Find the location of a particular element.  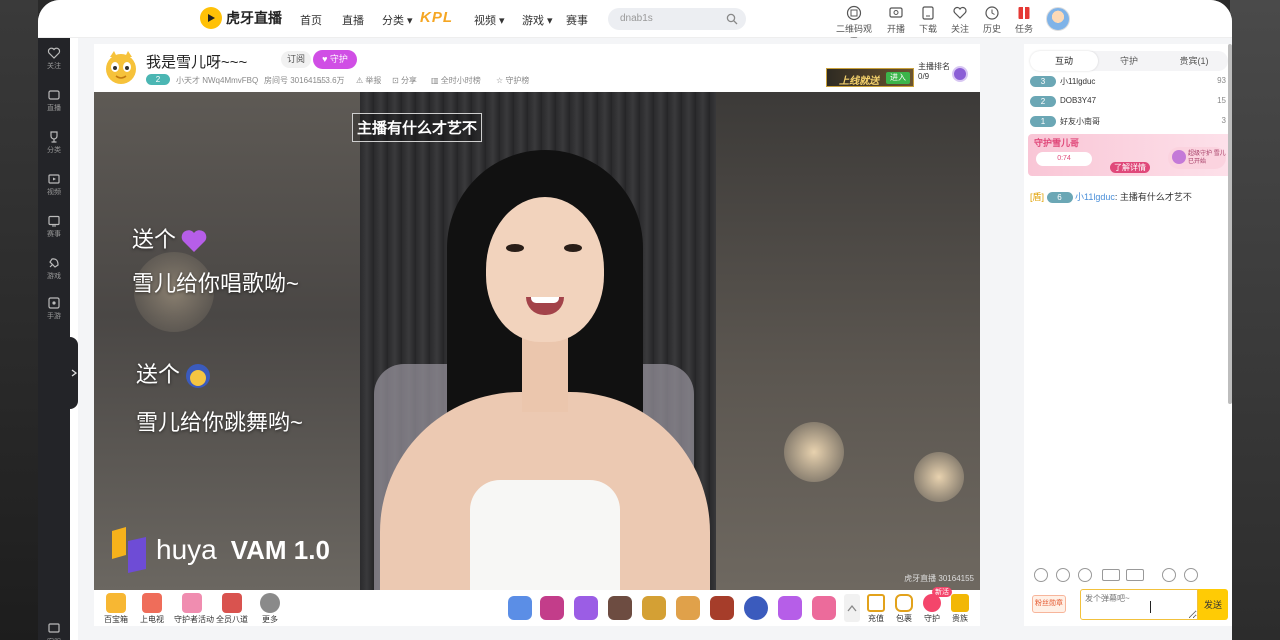

huya-logo: 虎牙直播 is located at coordinates (241, 18).